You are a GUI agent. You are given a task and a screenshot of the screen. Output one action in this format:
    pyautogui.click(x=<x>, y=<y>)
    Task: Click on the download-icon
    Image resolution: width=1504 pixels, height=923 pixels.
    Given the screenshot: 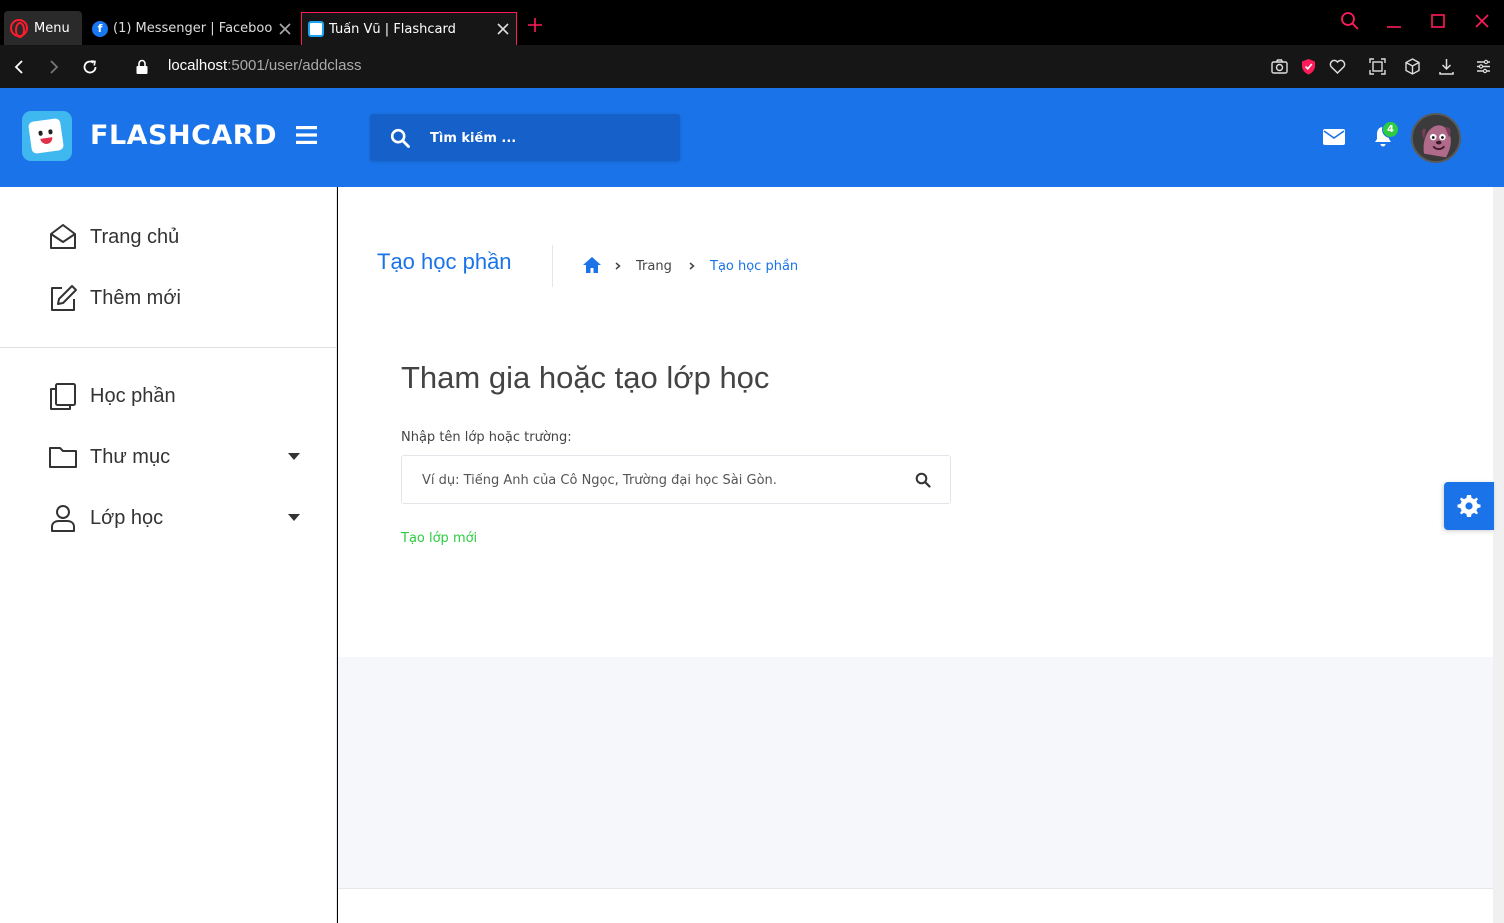 What is the action you would take?
    pyautogui.click(x=1446, y=66)
    